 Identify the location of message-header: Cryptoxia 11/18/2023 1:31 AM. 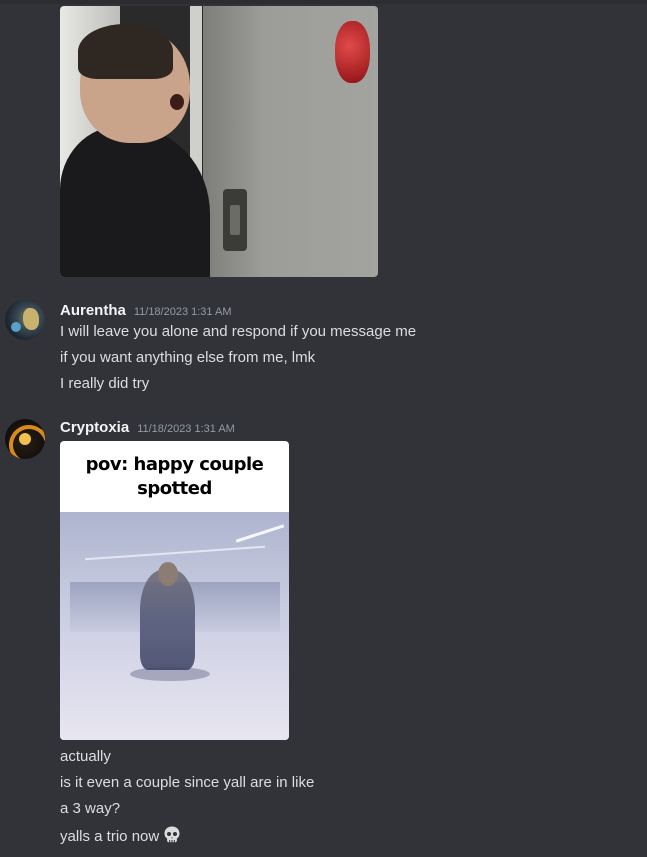
(147, 427).